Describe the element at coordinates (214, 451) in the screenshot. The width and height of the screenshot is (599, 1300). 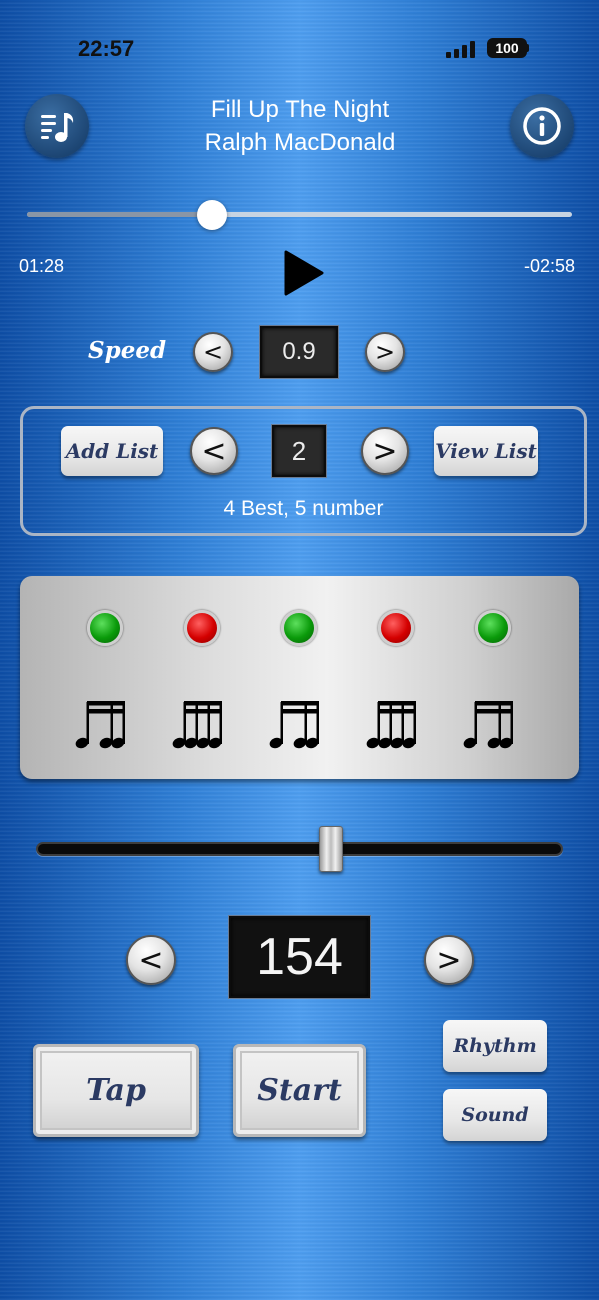
I see `list-decrease-button: <` at that location.